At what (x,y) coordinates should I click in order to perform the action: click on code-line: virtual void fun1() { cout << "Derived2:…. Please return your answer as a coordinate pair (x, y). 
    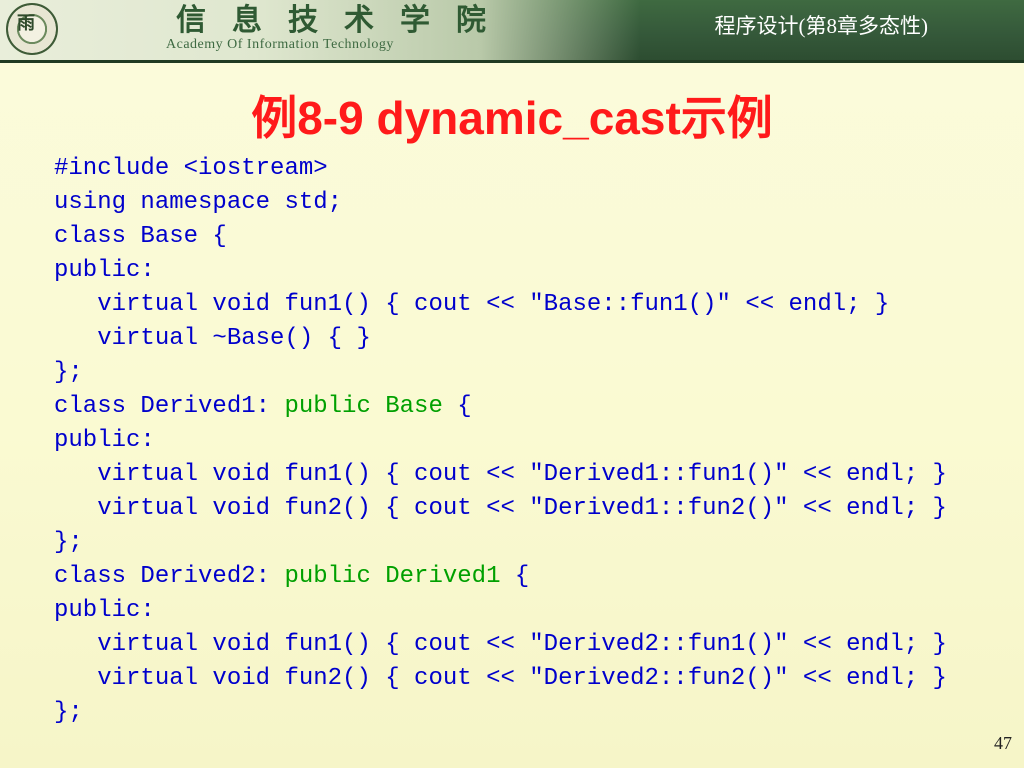
    Looking at the image, I should click on (500, 644).